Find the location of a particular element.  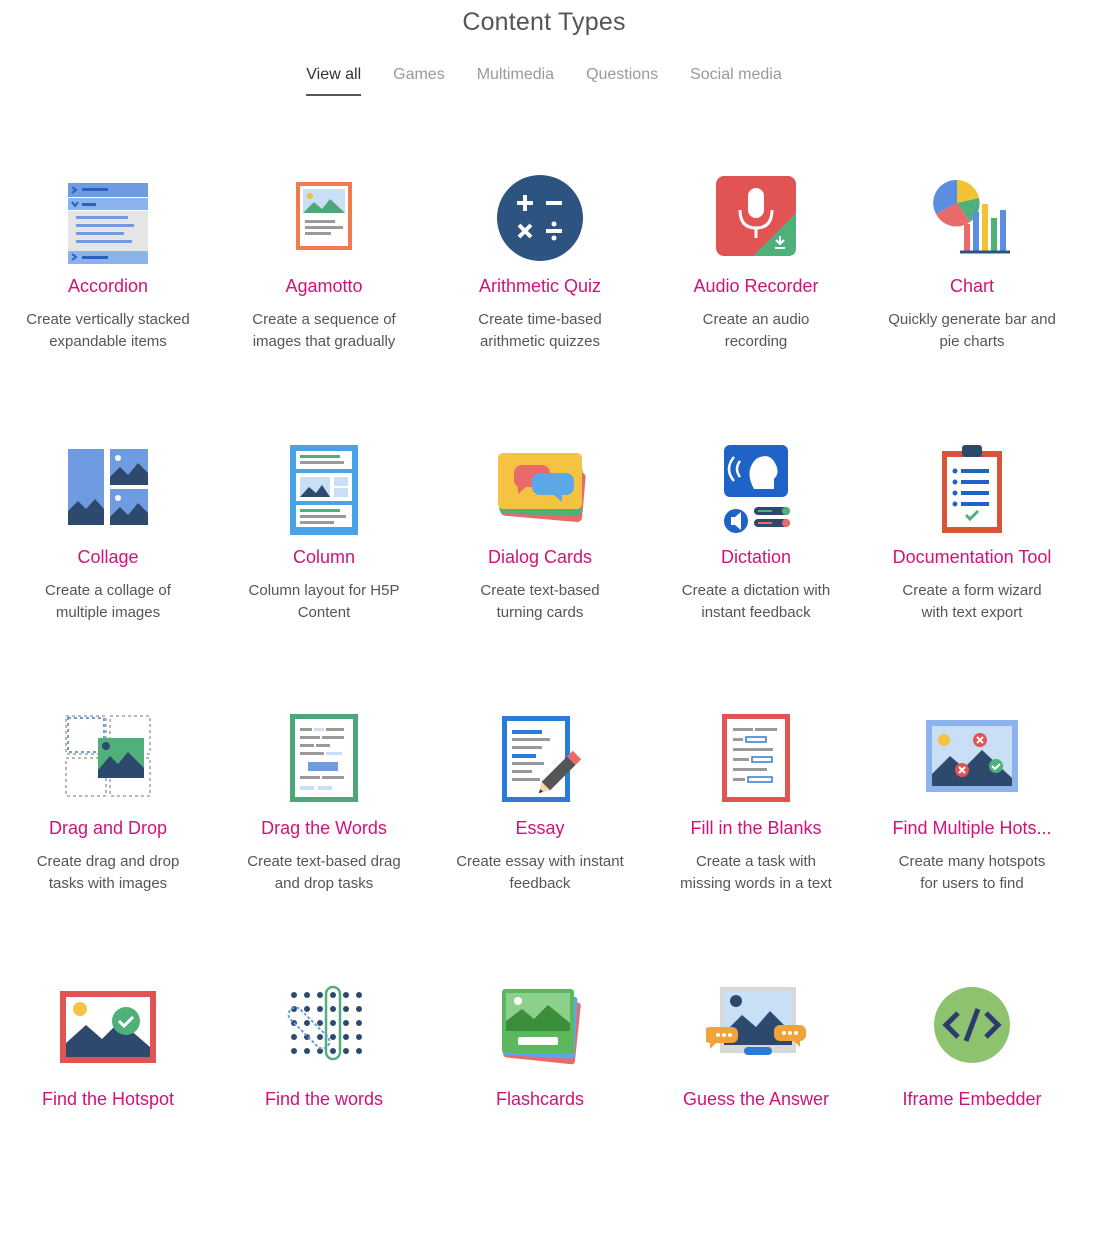

chart-icon is located at coordinates (972, 218).